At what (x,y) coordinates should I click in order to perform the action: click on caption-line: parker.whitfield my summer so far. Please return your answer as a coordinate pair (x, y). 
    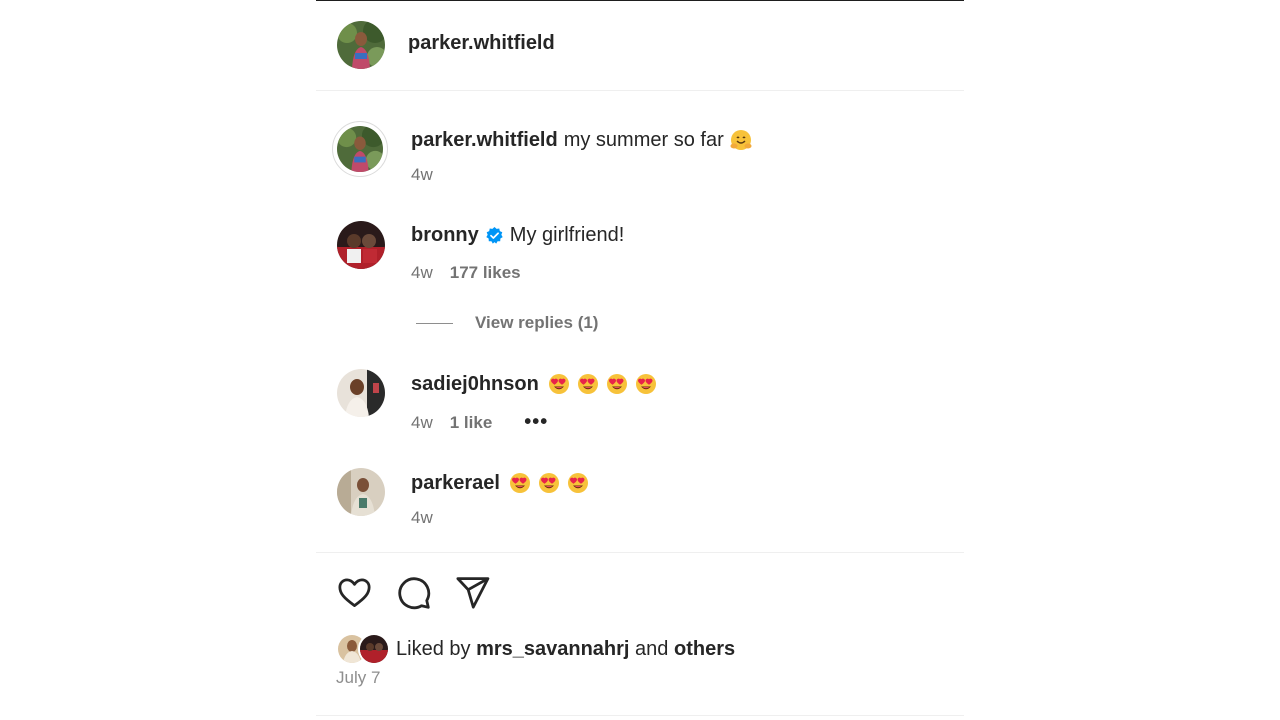
    Looking at the image, I should click on (582, 140).